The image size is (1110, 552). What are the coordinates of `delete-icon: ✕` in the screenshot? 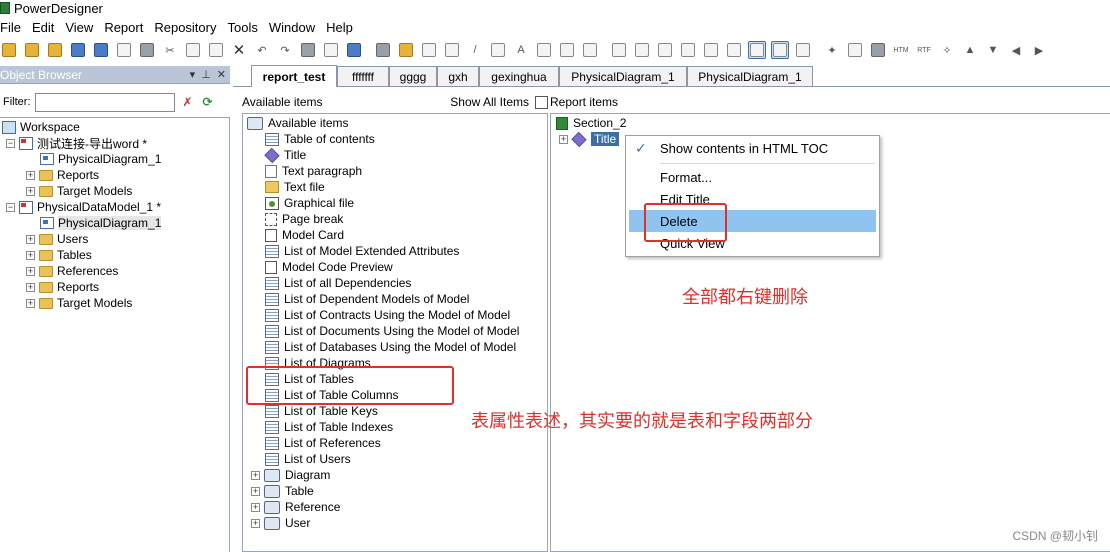 It's located at (239, 50).